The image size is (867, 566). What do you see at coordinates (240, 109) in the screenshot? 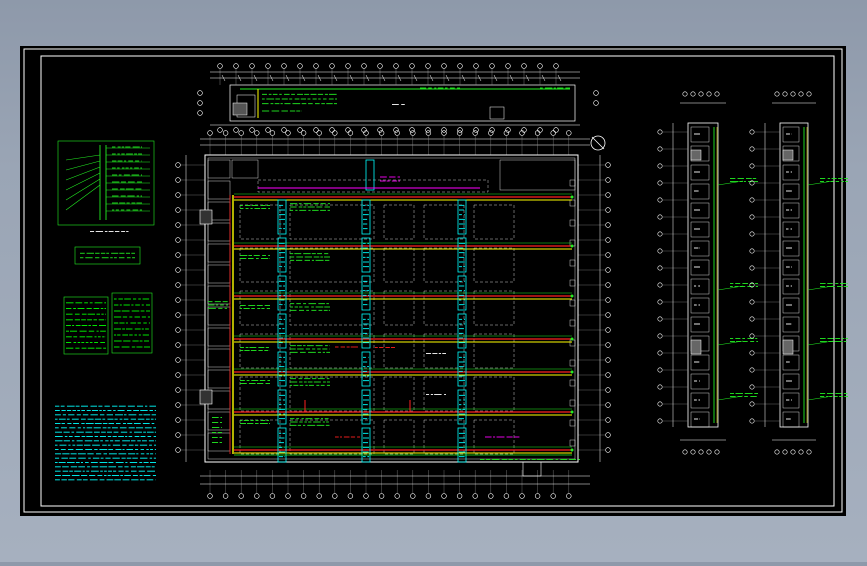
I see `panel-box` at bounding box center [240, 109].